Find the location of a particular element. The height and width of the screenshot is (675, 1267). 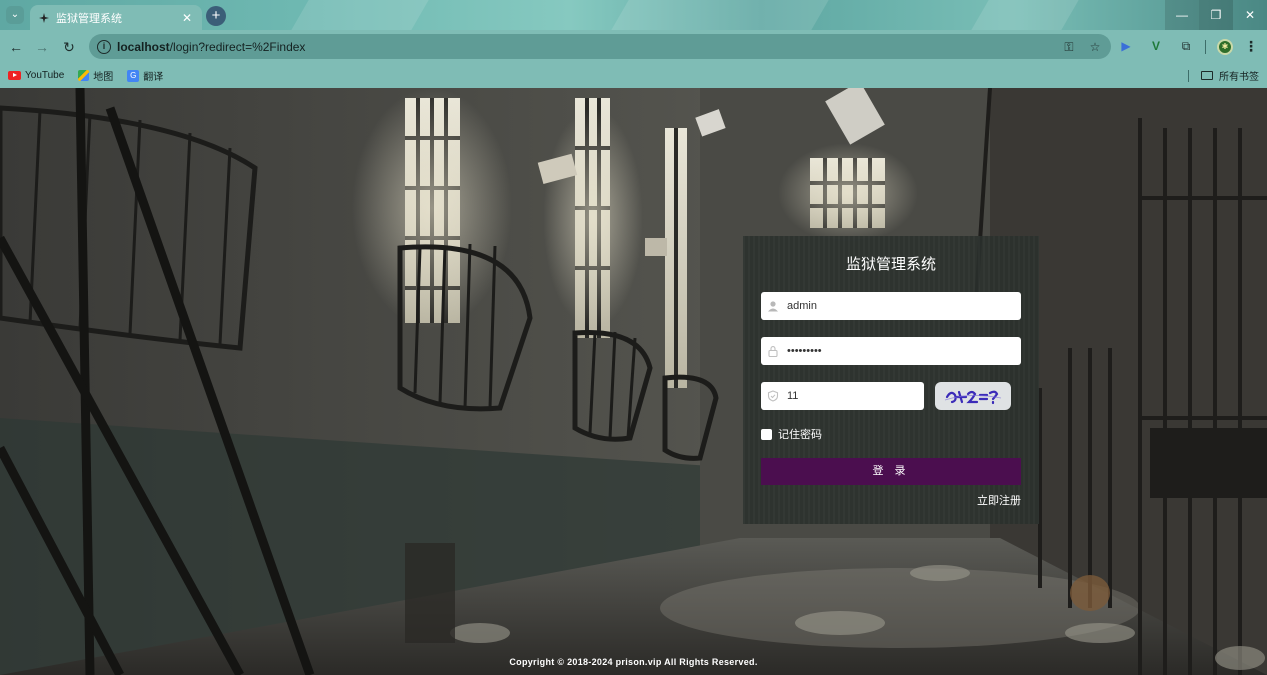

maximize-button: ❐ is located at coordinates (1216, 15).